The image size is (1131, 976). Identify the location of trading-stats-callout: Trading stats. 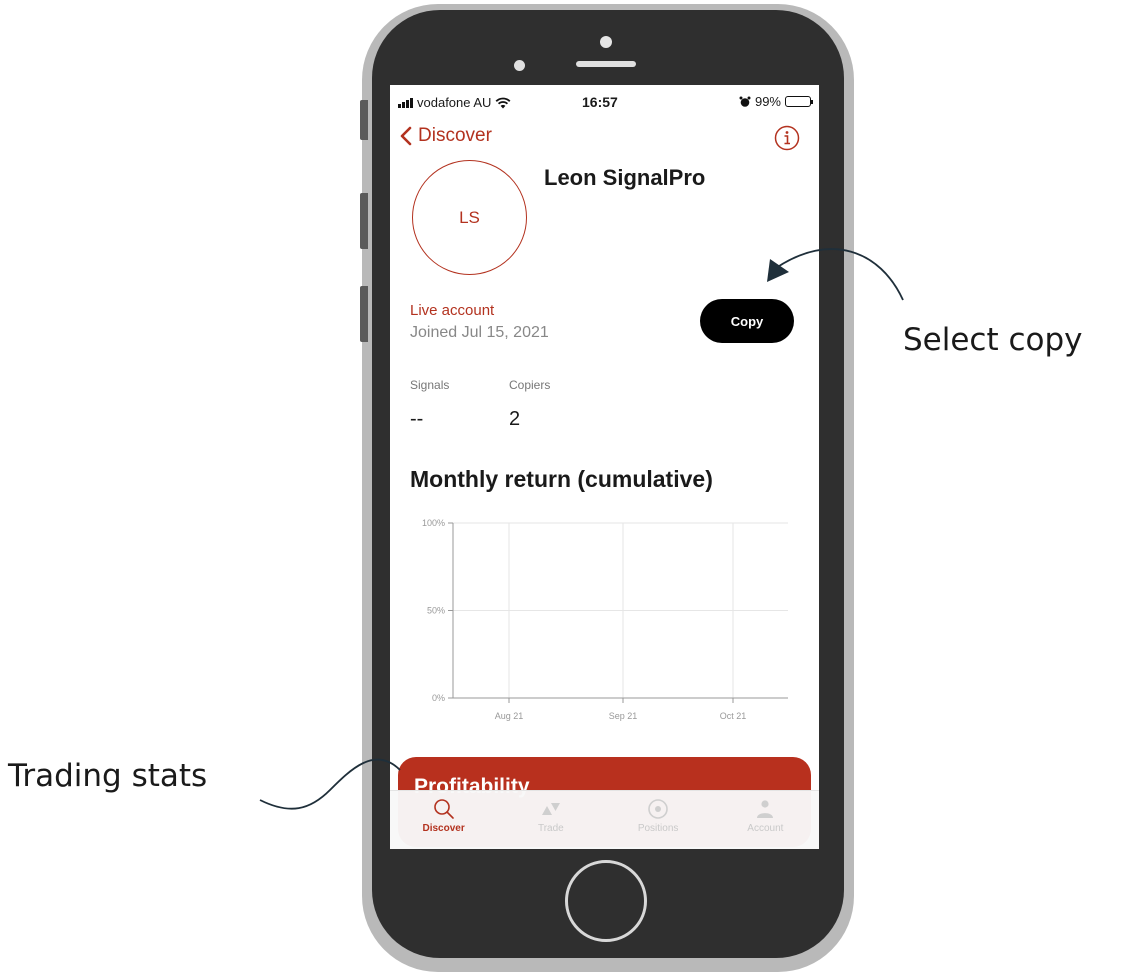
(108, 776).